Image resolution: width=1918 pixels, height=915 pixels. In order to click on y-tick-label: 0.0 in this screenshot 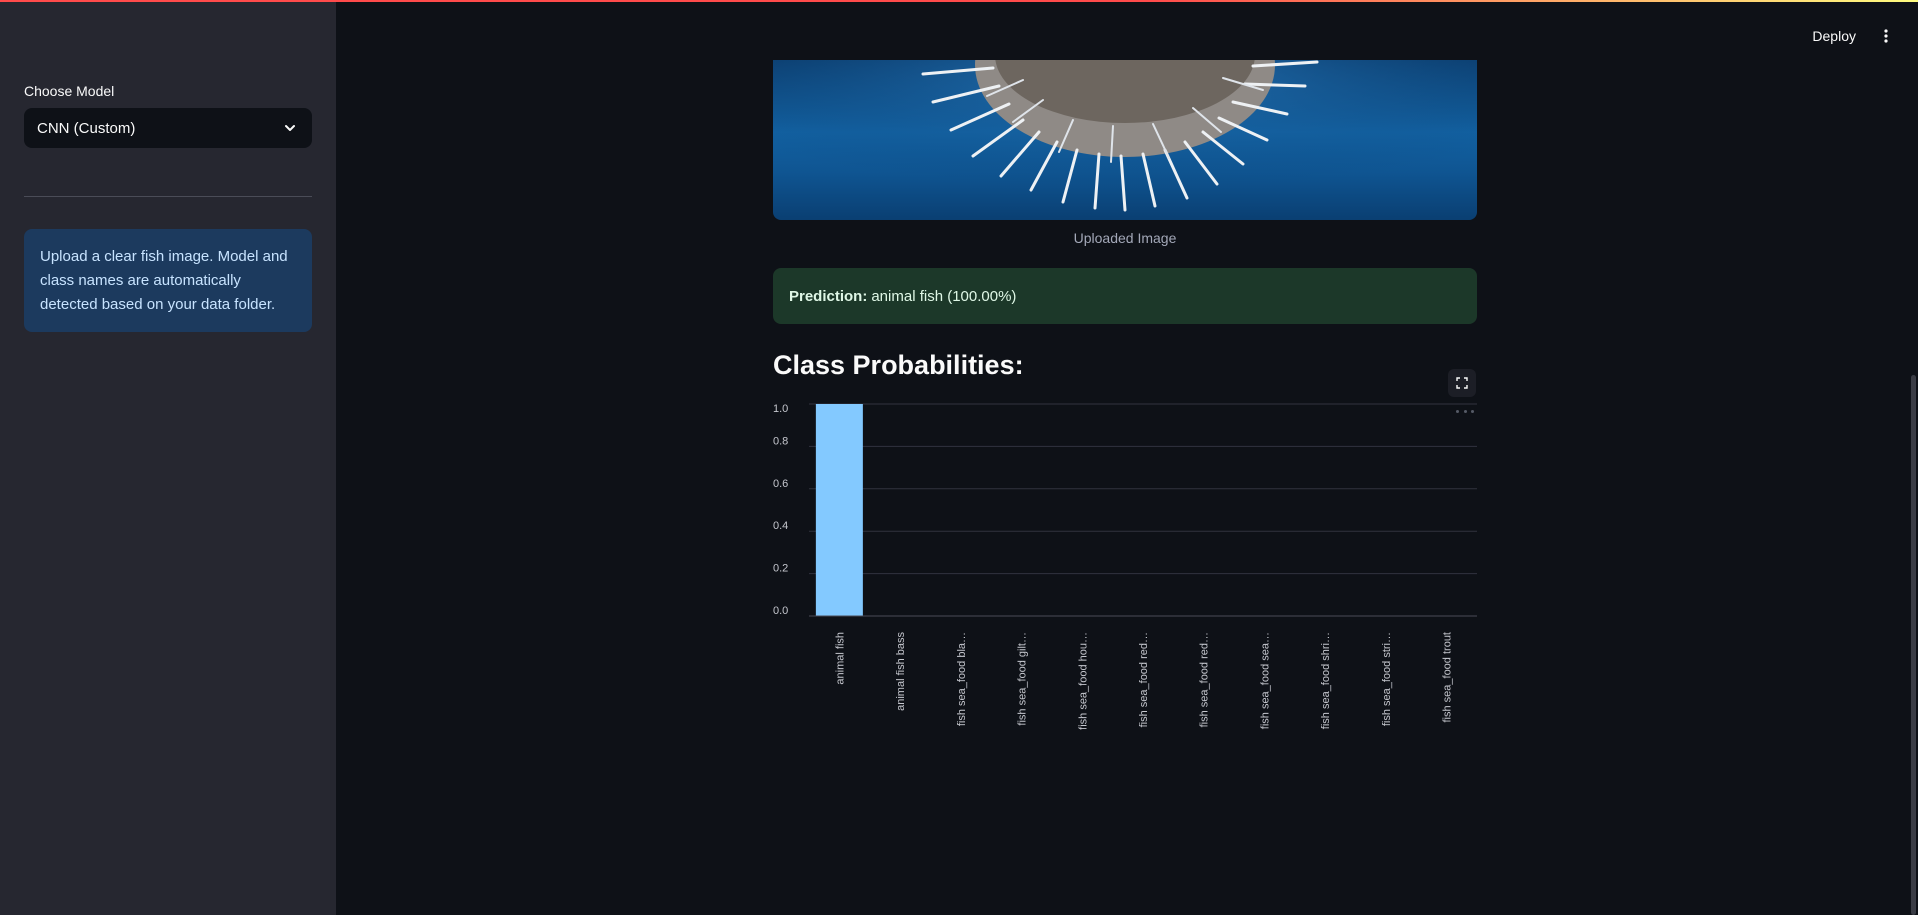, I will do `click(780, 611)`.